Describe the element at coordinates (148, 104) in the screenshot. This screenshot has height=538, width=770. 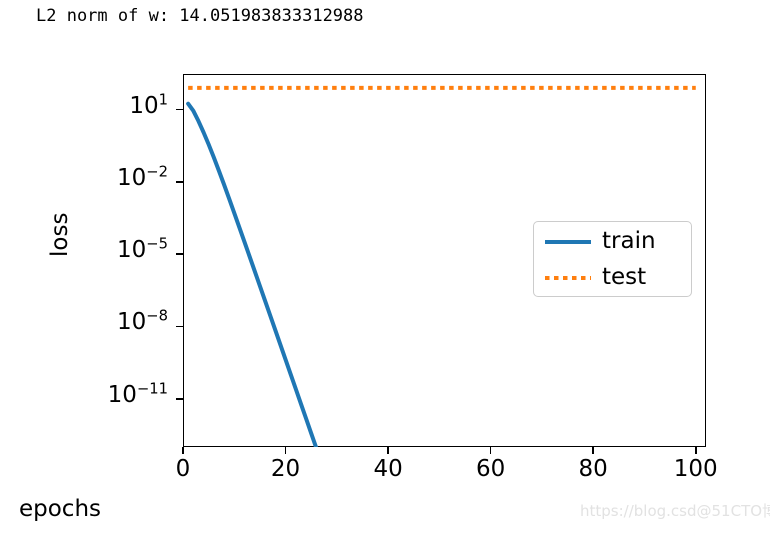
I see `y-tick-label: 101` at that location.